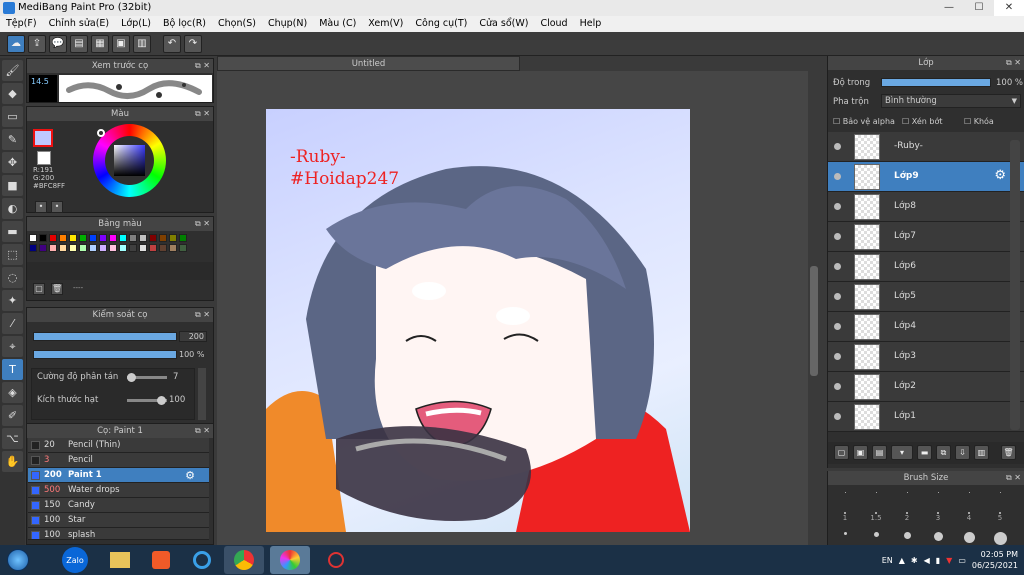  I want to click on brush-size-value: 200, so click(193, 336).